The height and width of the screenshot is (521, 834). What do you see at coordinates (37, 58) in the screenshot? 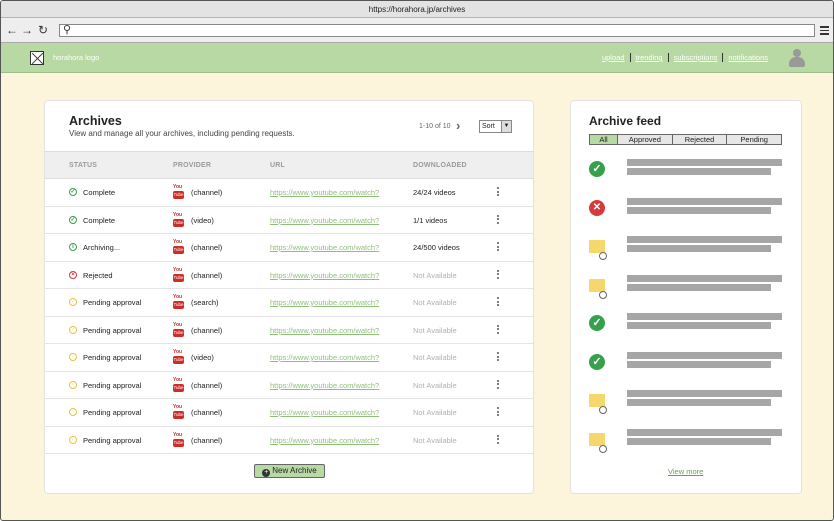
I see `logo-placeholder-icon` at bounding box center [37, 58].